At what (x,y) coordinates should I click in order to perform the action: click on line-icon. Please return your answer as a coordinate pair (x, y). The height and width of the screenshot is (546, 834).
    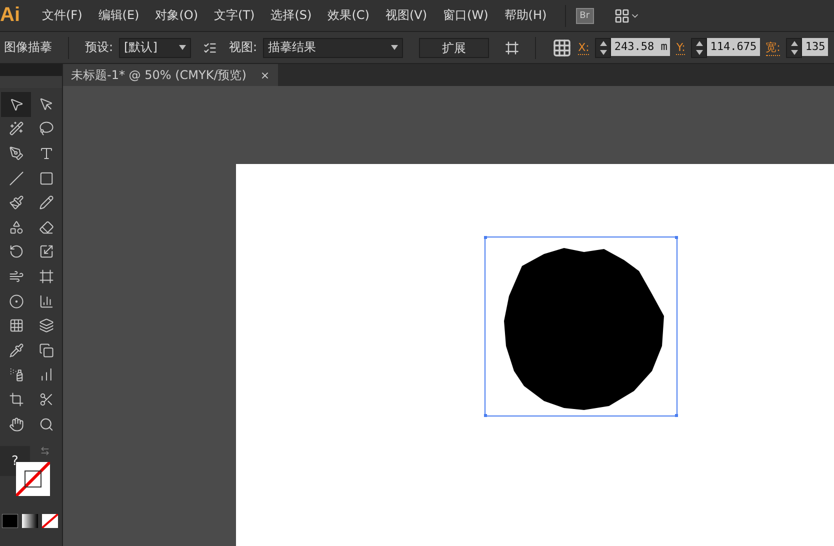
    Looking at the image, I should click on (16, 178).